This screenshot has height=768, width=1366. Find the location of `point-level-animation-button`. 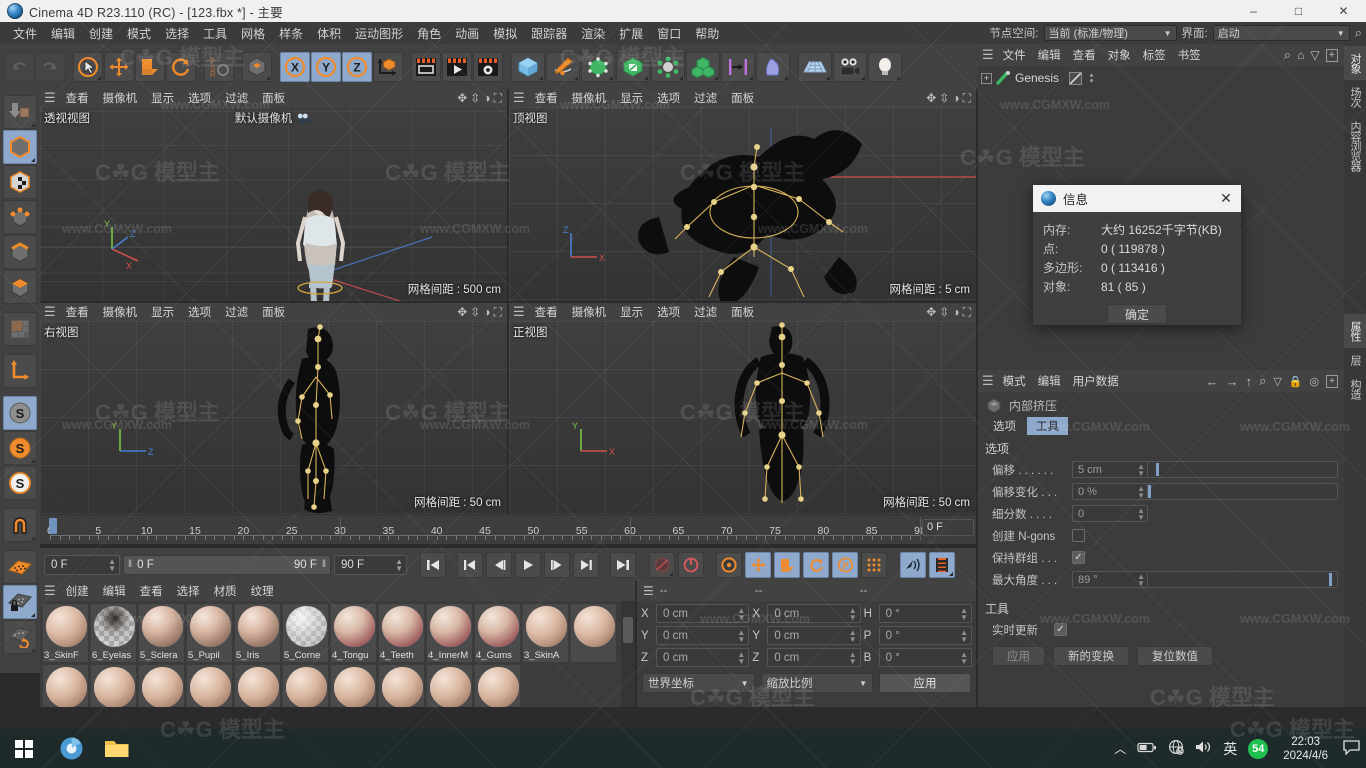

point-level-animation-button is located at coordinates (874, 564).